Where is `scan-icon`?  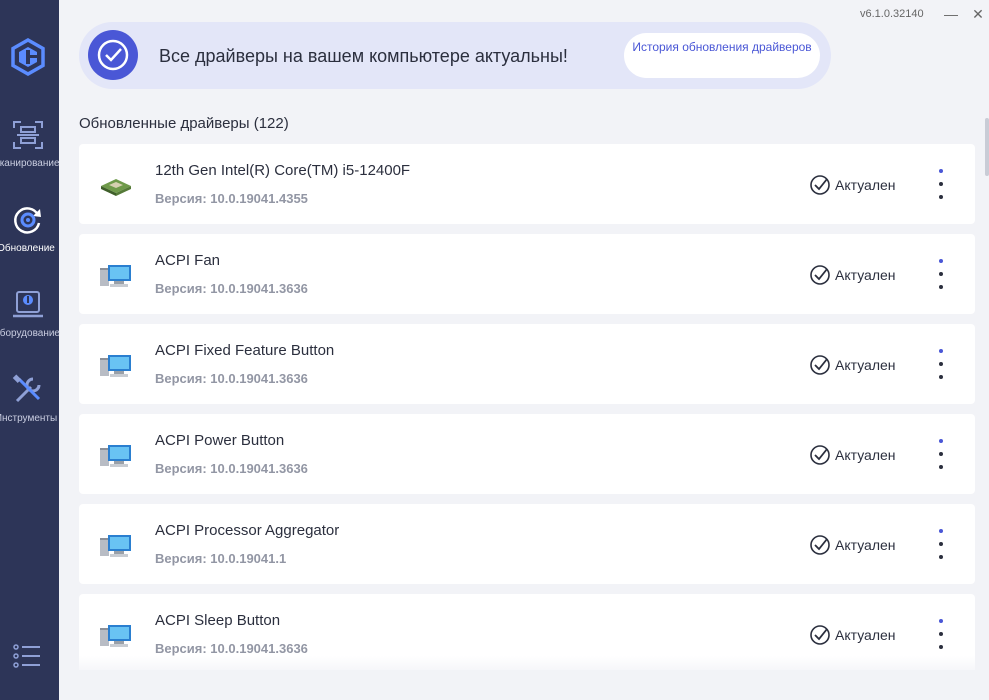
scan-icon is located at coordinates (28, 135).